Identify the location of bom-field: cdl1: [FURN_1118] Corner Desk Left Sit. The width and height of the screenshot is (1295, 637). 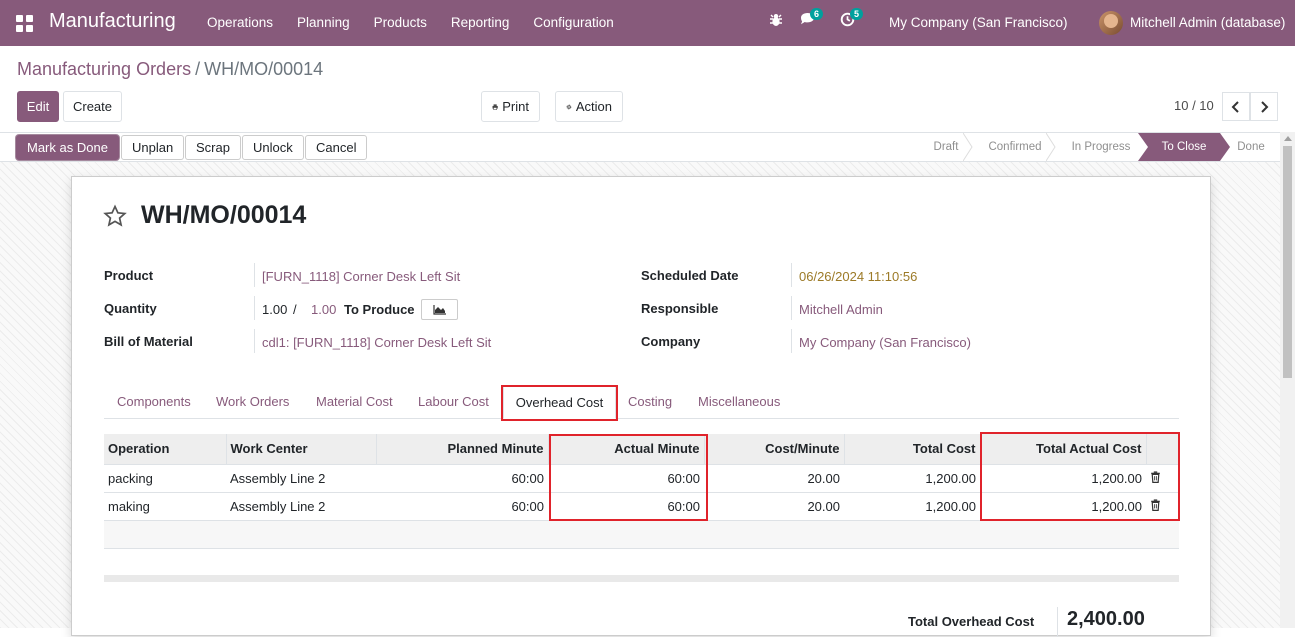
(376, 342).